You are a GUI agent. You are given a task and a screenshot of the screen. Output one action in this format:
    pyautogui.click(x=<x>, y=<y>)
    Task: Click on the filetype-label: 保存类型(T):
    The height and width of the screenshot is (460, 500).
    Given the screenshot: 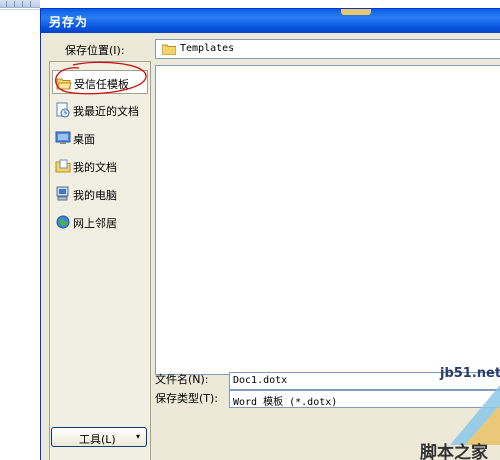 What is the action you would take?
    pyautogui.click(x=187, y=398)
    